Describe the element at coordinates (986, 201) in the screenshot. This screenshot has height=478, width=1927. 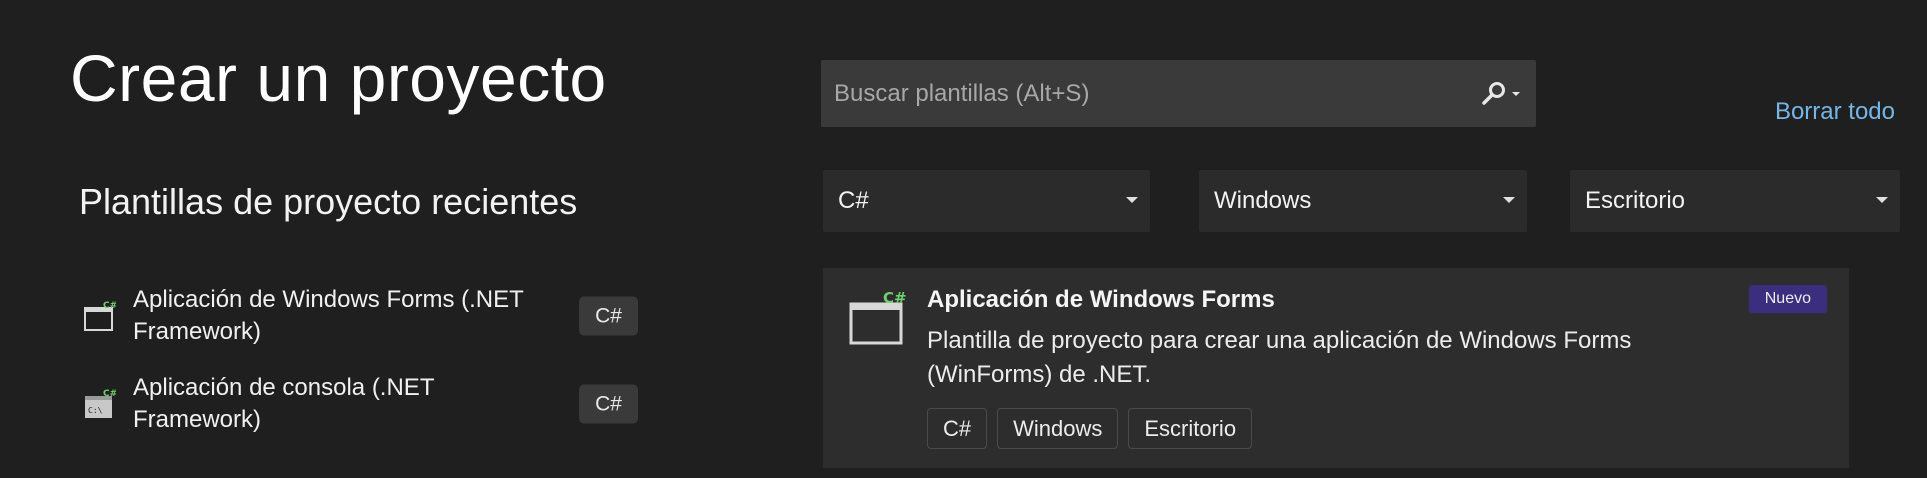
I see `language-filter-dropdown: C#` at that location.